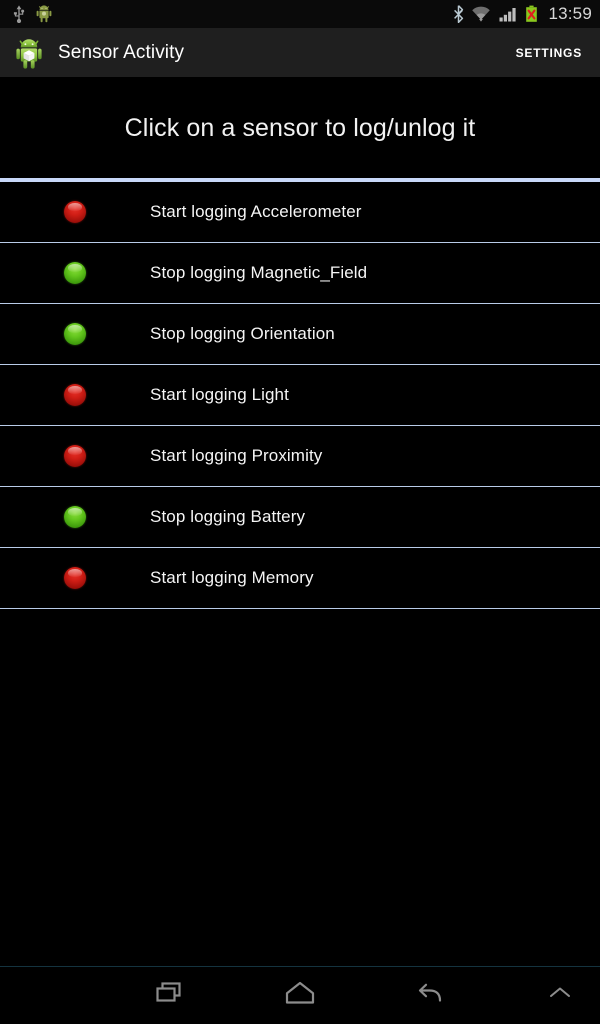 Image resolution: width=600 pixels, height=1024 pixels. I want to click on sensor-row: Start logging Accelerometer, so click(300, 212).